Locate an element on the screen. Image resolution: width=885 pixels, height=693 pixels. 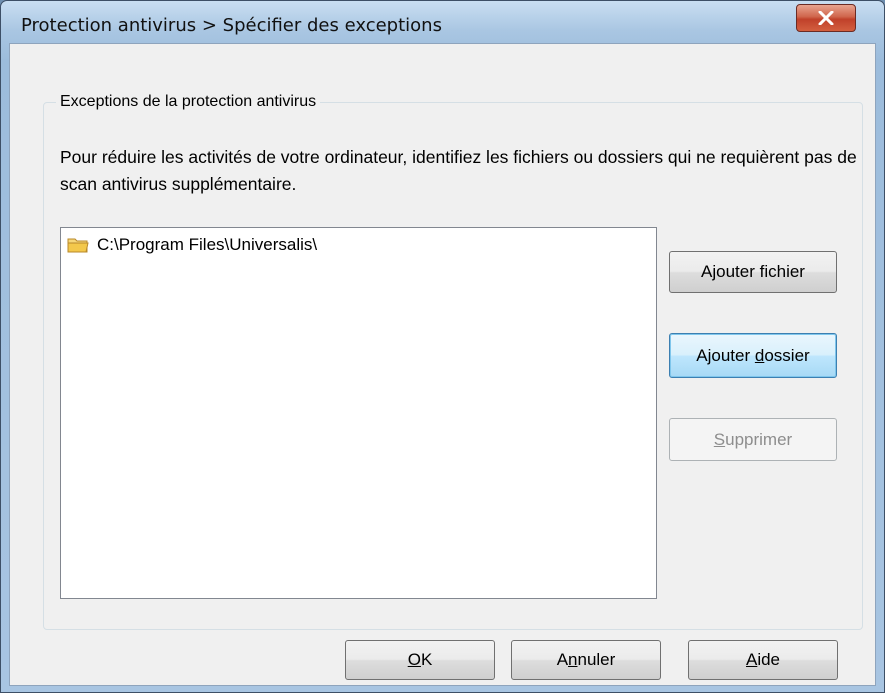
close-button is located at coordinates (826, 18).